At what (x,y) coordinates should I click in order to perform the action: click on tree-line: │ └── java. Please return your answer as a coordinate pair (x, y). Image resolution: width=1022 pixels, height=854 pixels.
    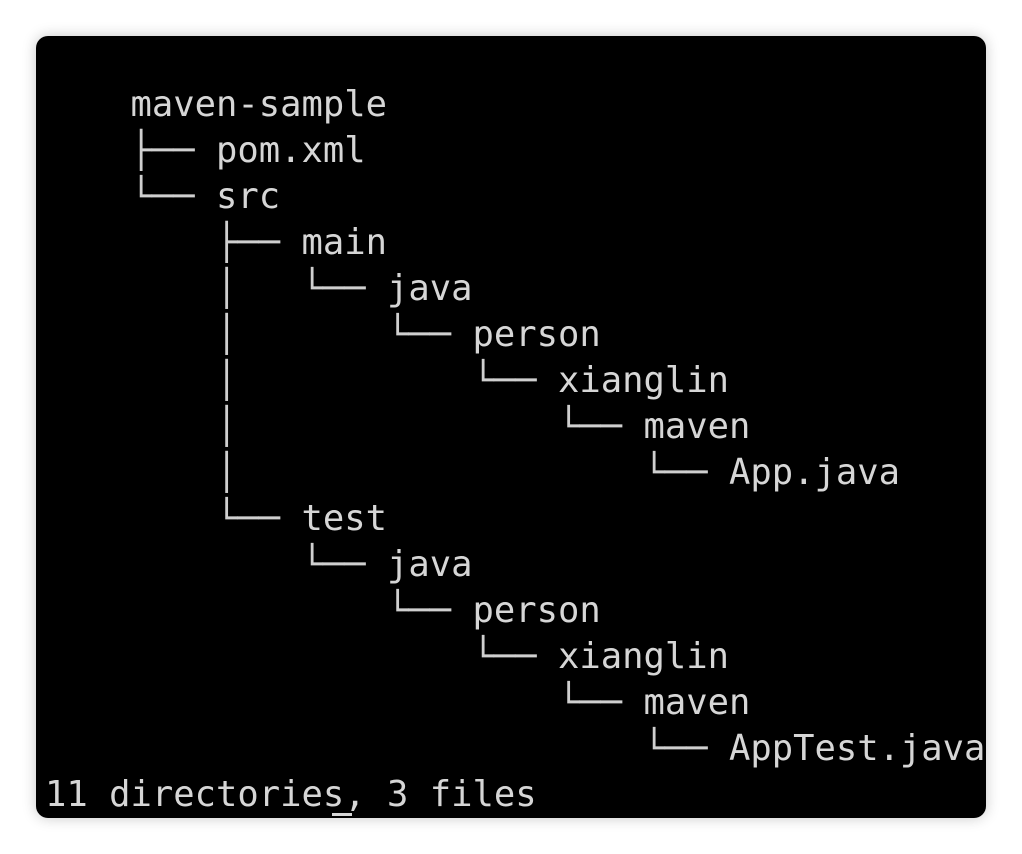
    Looking at the image, I should click on (259, 264).